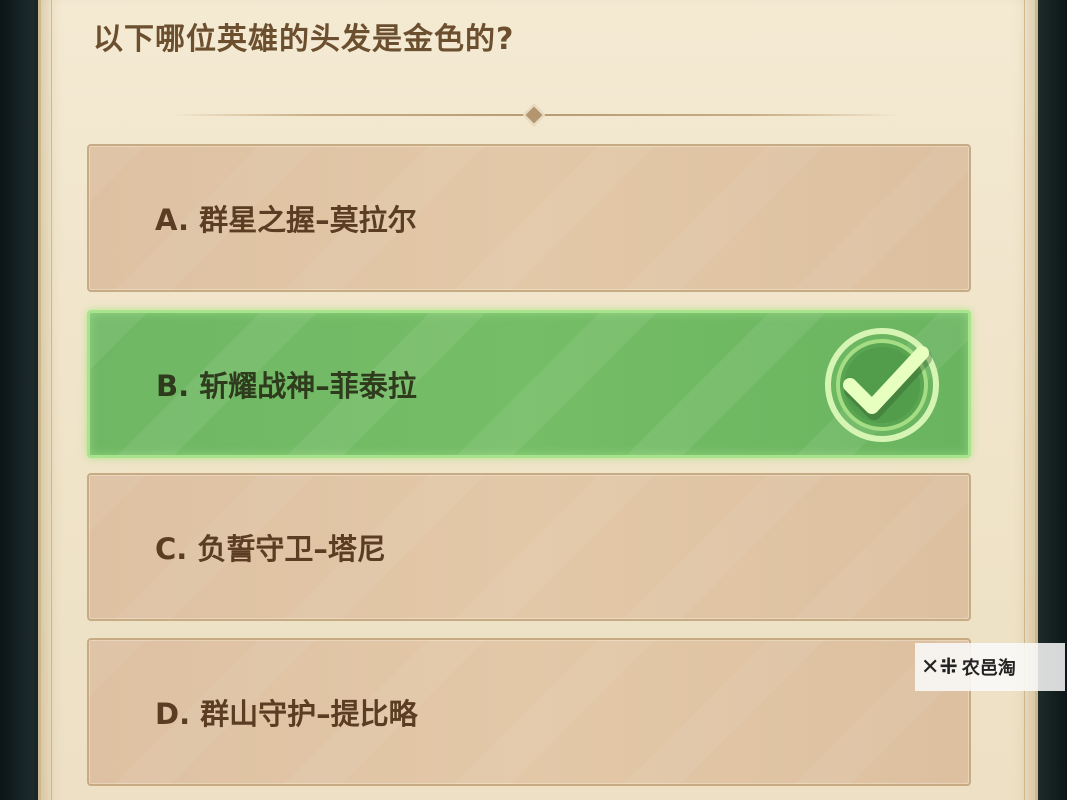 The width and height of the screenshot is (1067, 800). Describe the element at coordinates (304, 39) in the screenshot. I see `question-text: 以下哪位英雄的头发是金色的?` at that location.